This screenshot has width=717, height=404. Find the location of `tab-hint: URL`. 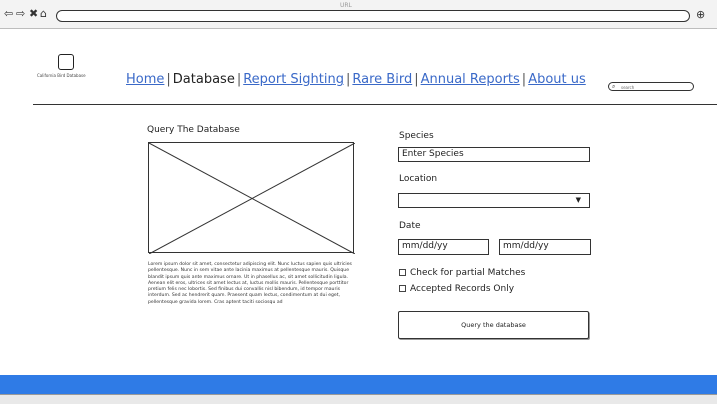

tab-hint: URL is located at coordinates (346, 5).